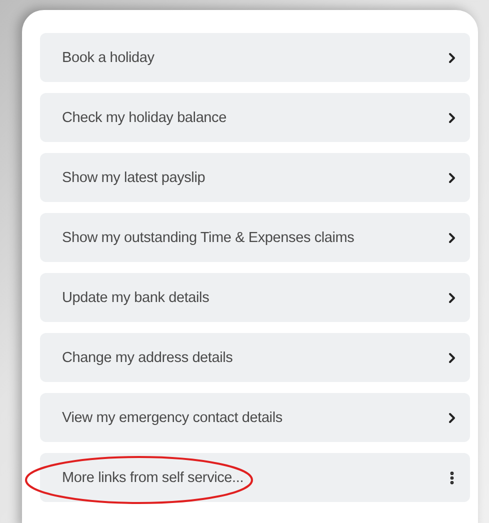 The height and width of the screenshot is (523, 489). I want to click on menu-item-label: Check my holiday balance, so click(144, 118).